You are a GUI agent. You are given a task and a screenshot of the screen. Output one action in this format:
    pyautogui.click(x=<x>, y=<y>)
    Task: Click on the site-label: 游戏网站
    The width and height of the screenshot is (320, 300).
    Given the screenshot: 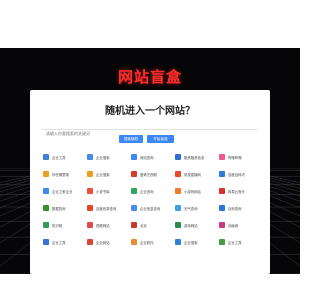 What is the action you would take?
    pyautogui.click(x=191, y=225)
    